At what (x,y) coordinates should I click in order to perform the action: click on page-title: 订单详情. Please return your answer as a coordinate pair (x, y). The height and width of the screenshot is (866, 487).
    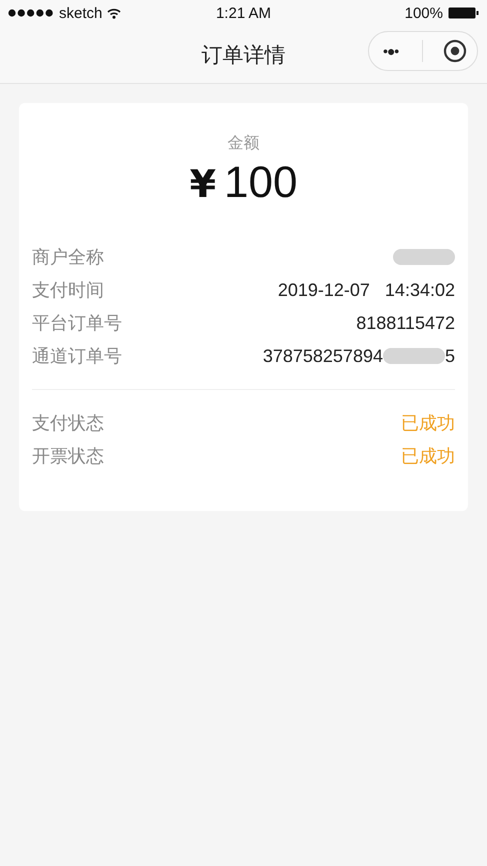
    Looking at the image, I should click on (244, 55).